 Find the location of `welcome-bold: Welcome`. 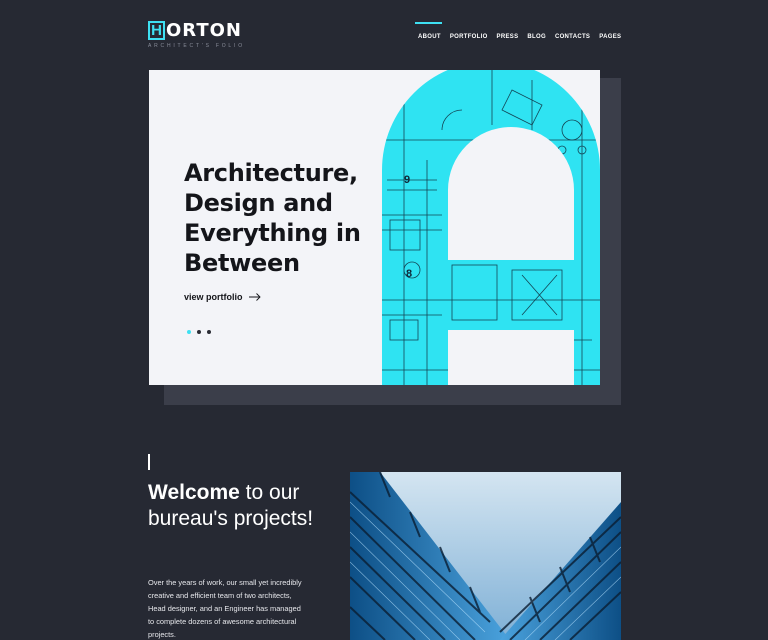

welcome-bold: Welcome is located at coordinates (194, 492).